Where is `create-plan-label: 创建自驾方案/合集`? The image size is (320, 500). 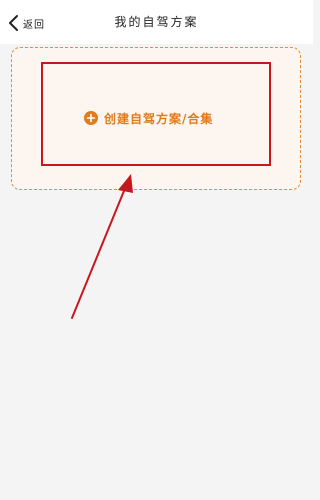
create-plan-label: 创建自驾方案/合集 is located at coordinates (159, 118).